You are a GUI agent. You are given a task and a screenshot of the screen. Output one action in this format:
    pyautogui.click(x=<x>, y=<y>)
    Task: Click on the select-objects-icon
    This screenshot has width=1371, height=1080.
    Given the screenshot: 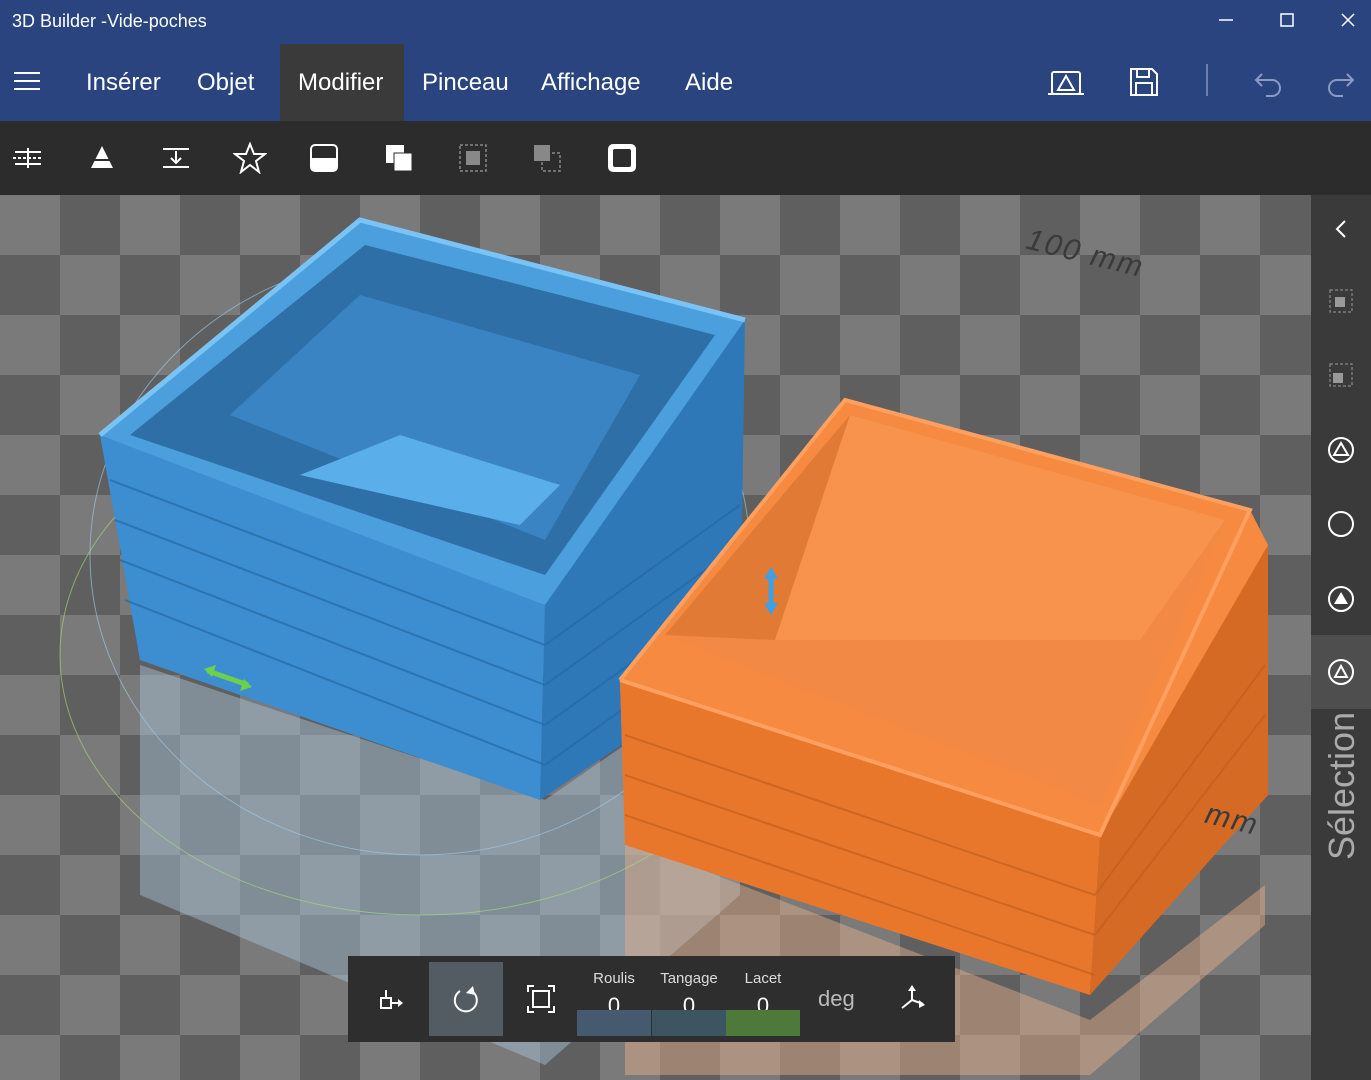 What is the action you would take?
    pyautogui.click(x=1341, y=450)
    